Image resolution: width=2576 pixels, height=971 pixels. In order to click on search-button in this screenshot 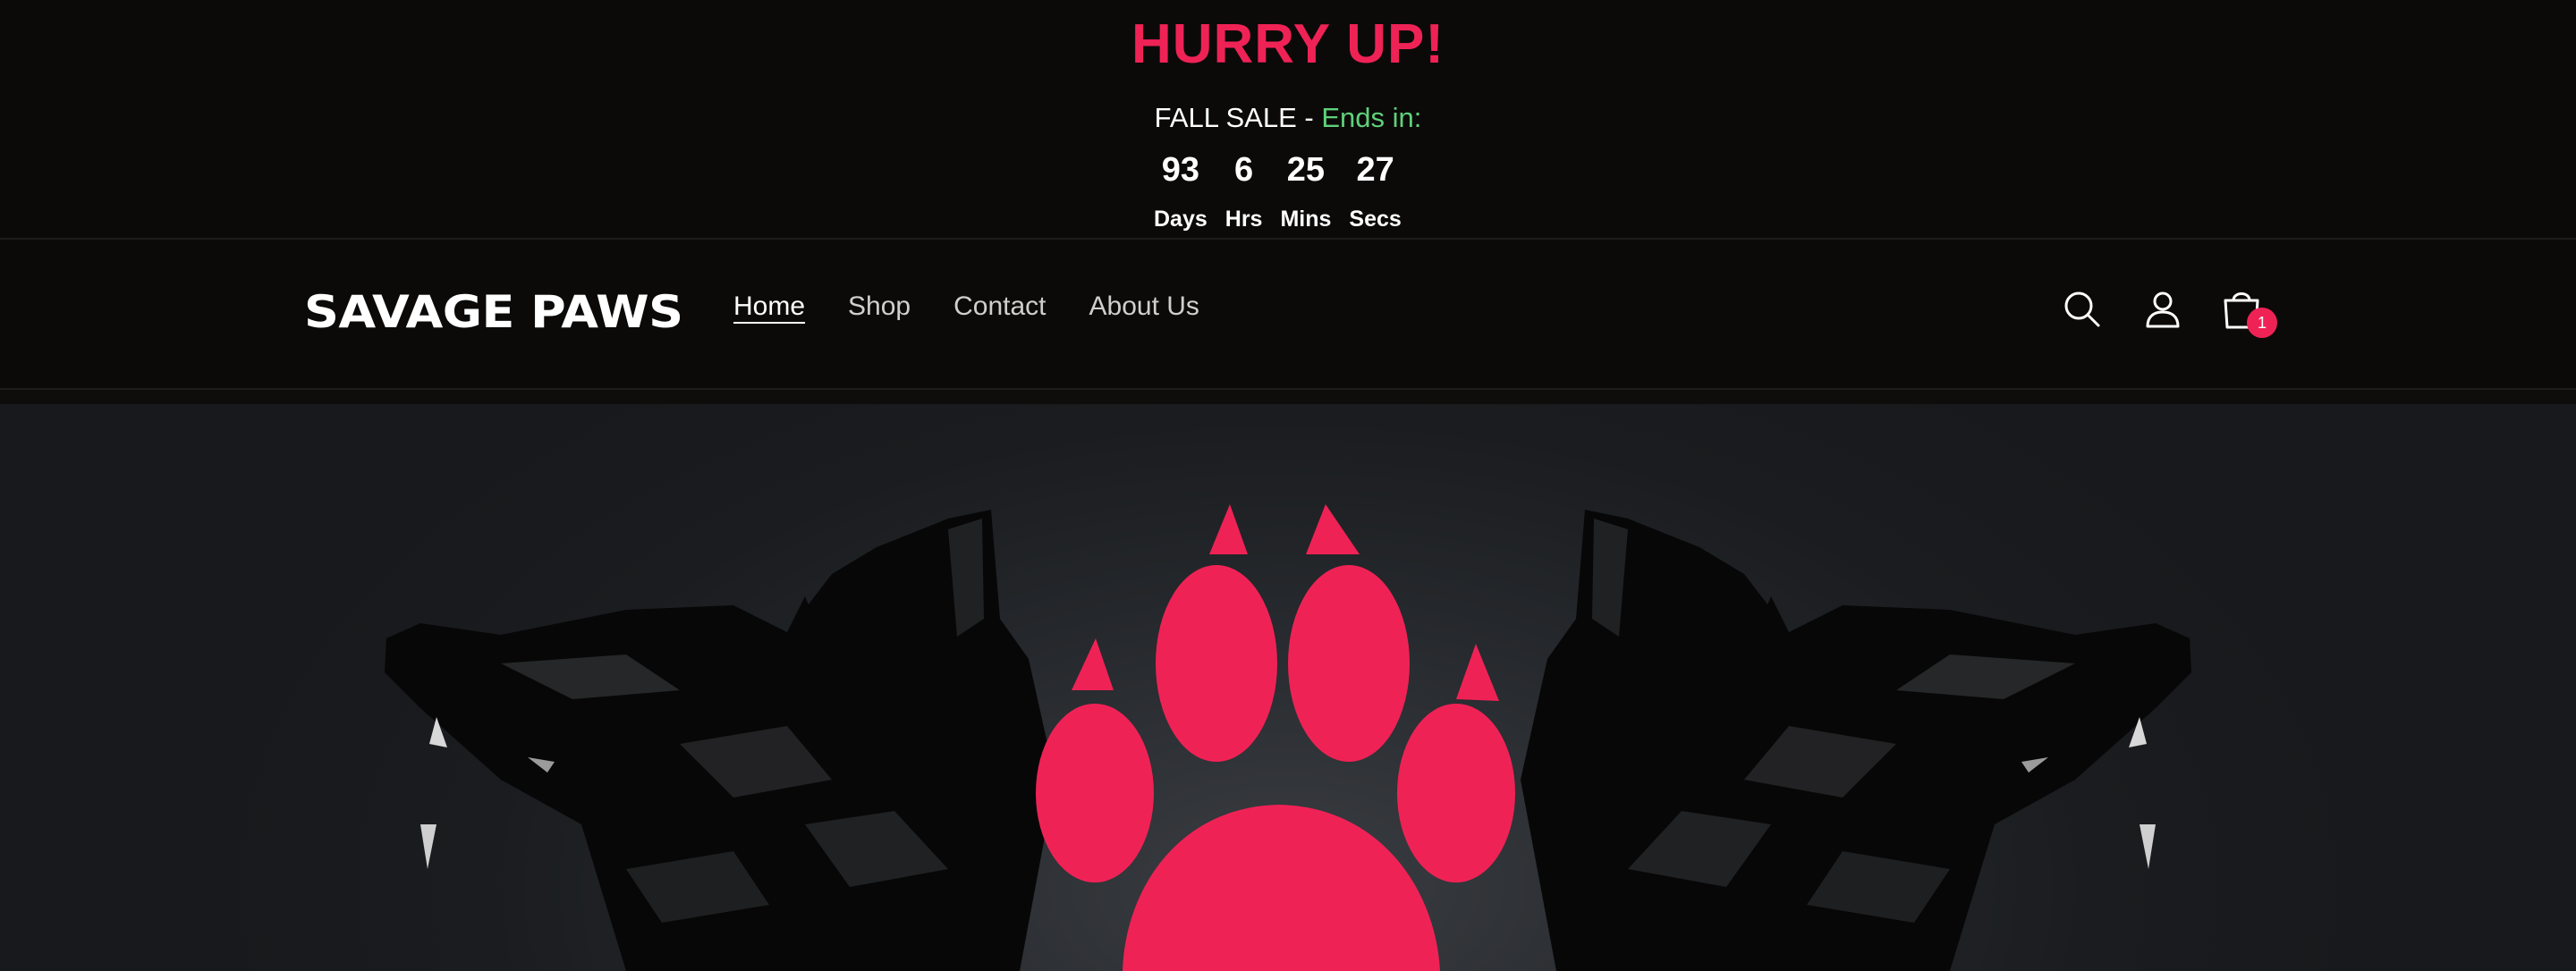, I will do `click(2082, 309)`.